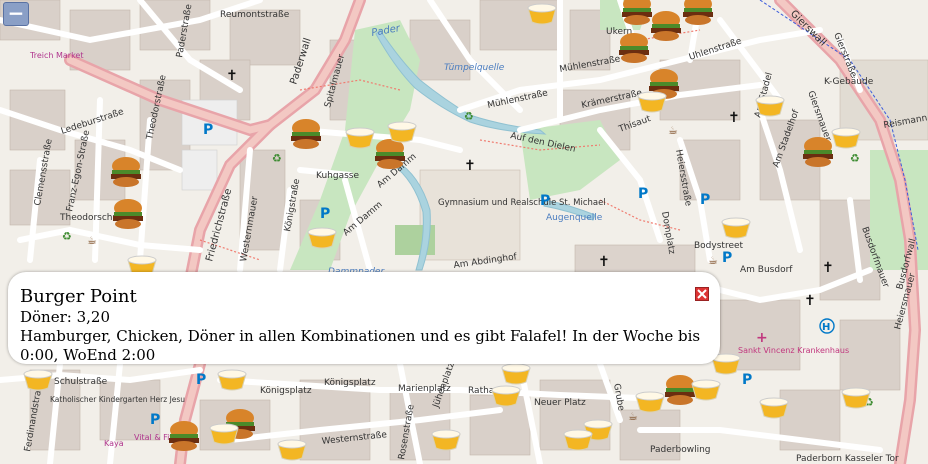 Image resolution: width=928 pixels, height=464 pixels. I want to click on zoom-out-button: −, so click(16, 14).